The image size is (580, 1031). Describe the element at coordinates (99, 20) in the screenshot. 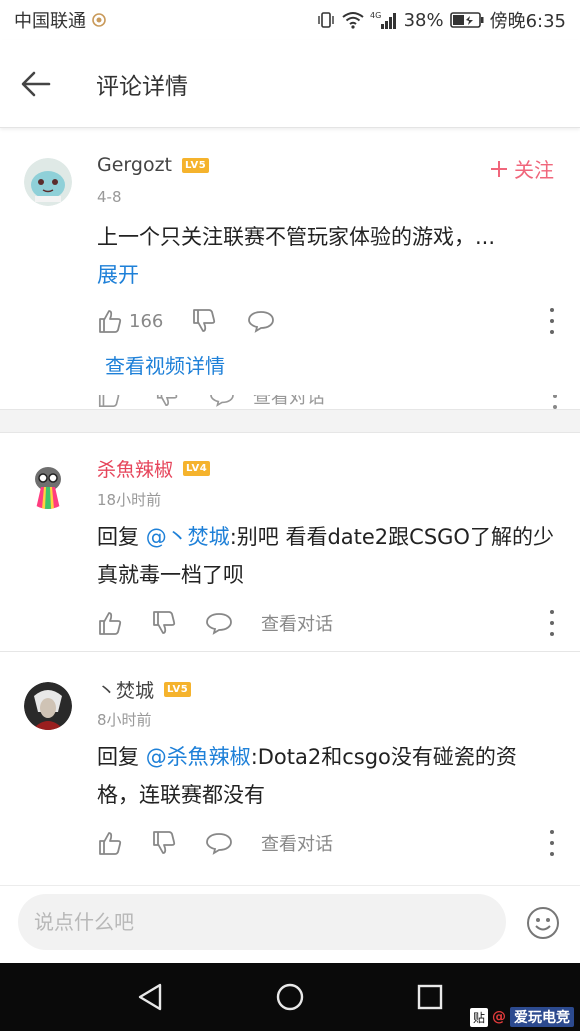

I see `notification-icon` at that location.